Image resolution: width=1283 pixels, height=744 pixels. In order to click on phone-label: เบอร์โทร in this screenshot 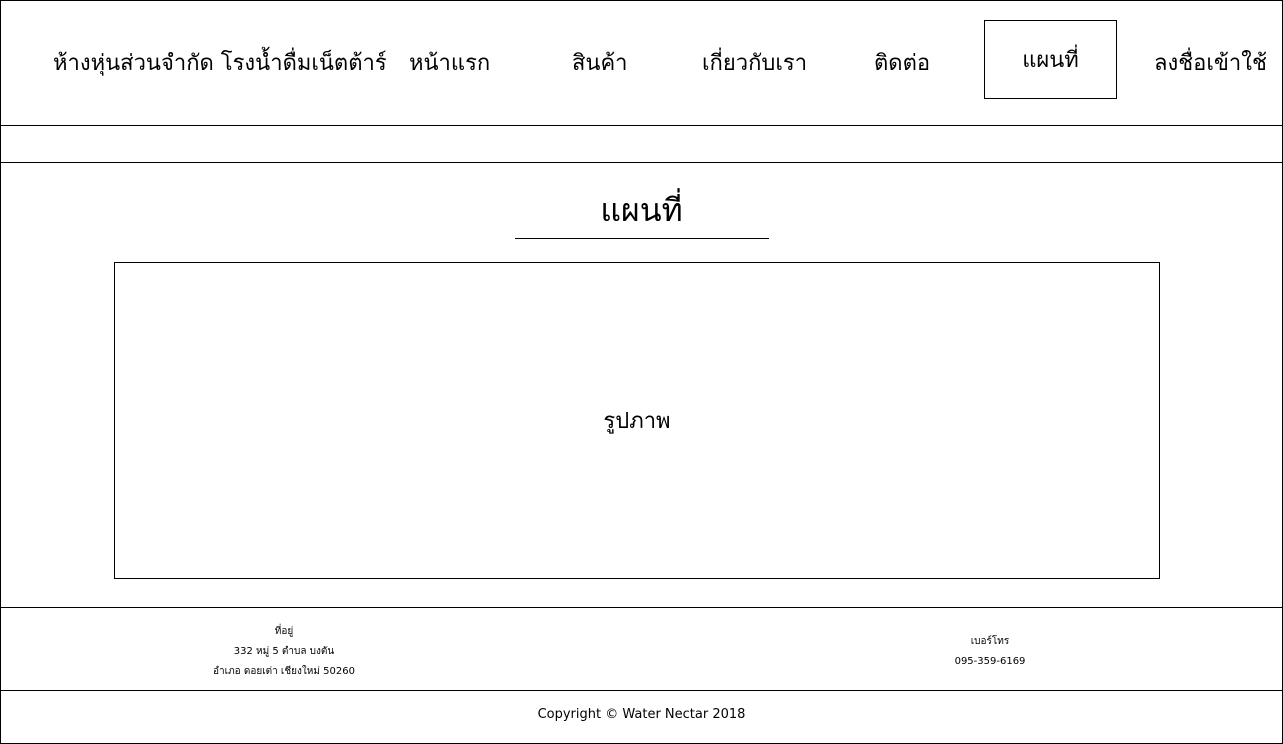, I will do `click(990, 641)`.